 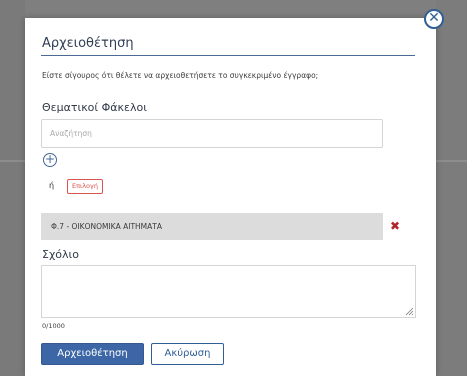 What do you see at coordinates (228, 55) in the screenshot?
I see `title-divider` at bounding box center [228, 55].